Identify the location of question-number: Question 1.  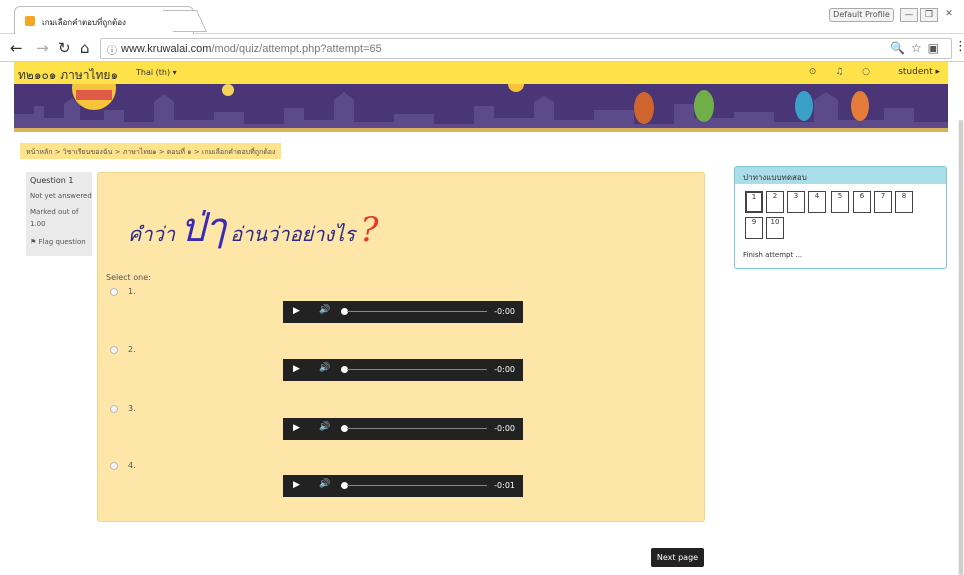
(52, 180).